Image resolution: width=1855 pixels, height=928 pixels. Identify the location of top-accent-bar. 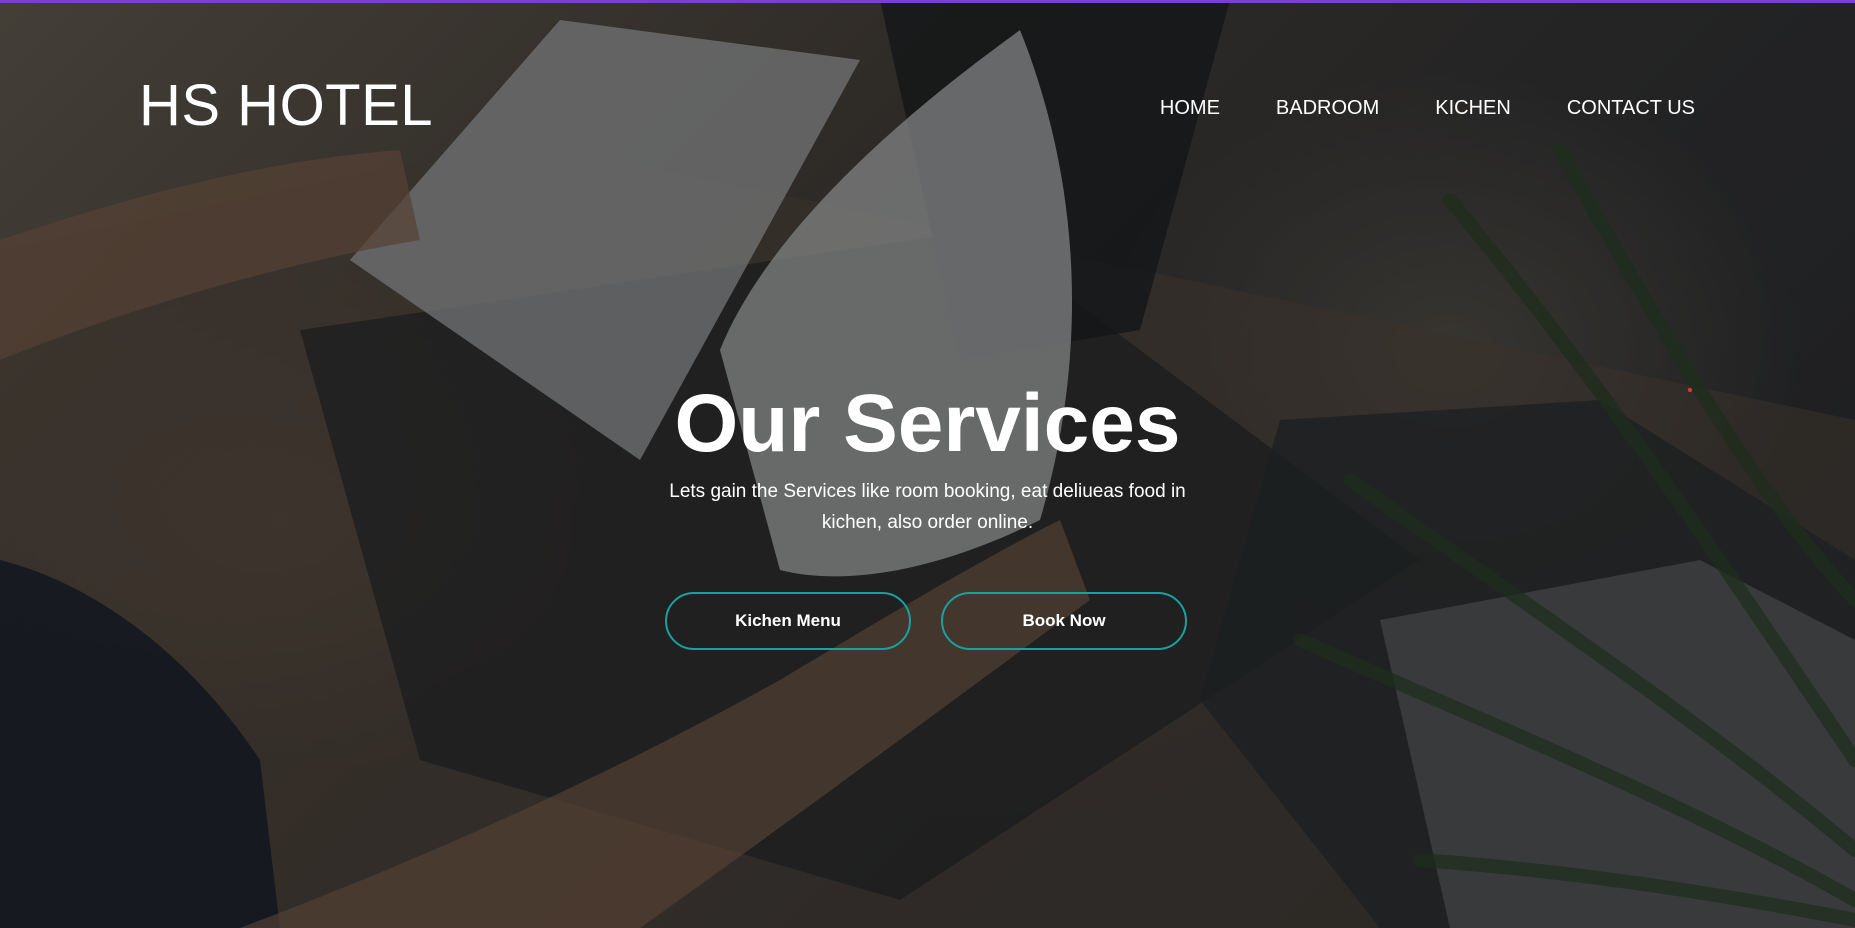
(927, 1).